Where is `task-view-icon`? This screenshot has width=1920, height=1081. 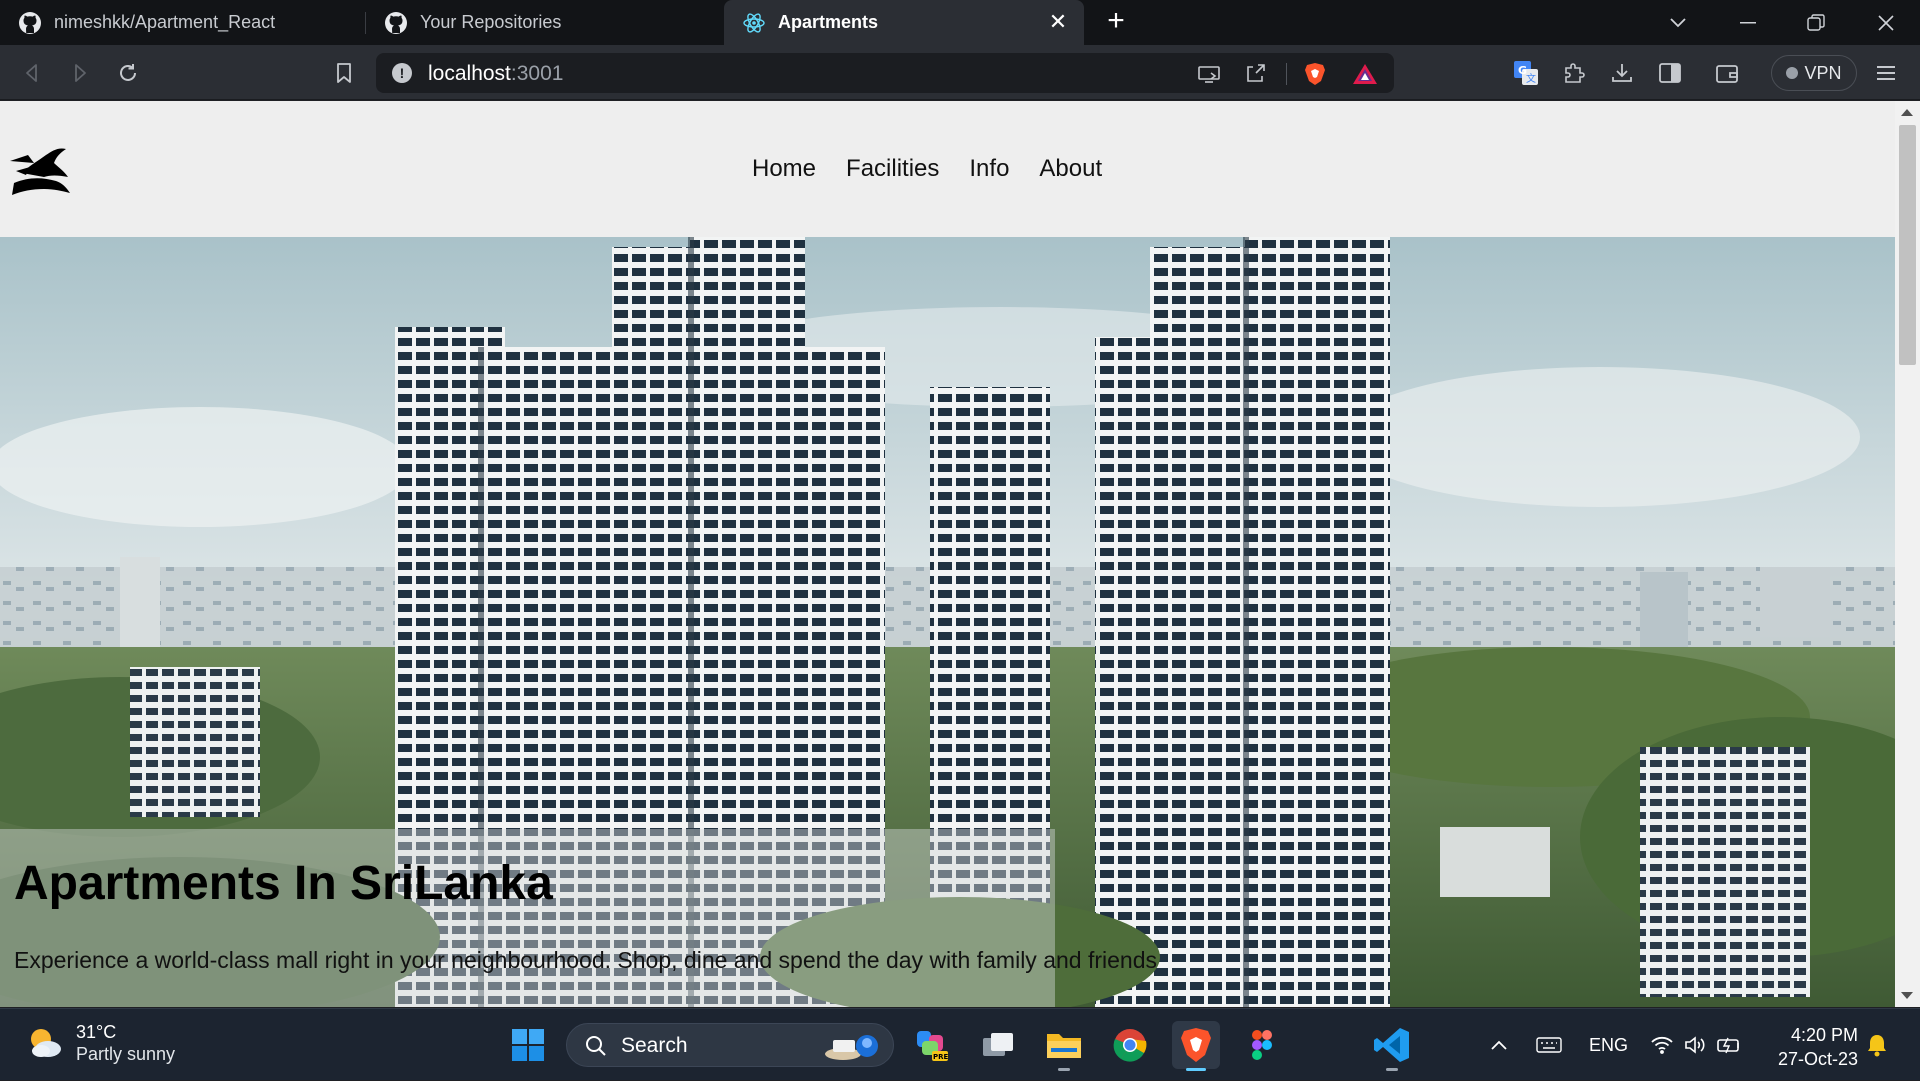 task-view-icon is located at coordinates (998, 1044).